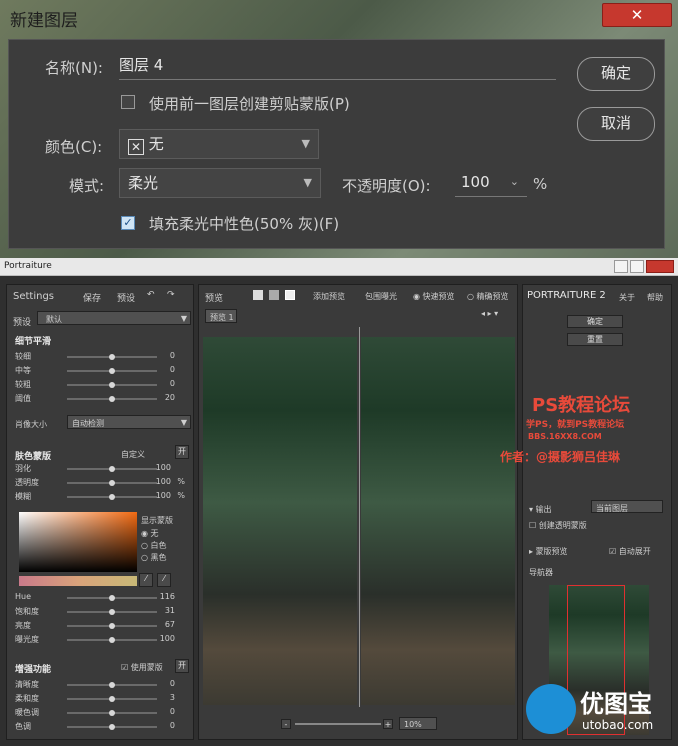  I want to click on save-button: 保存, so click(92, 297).